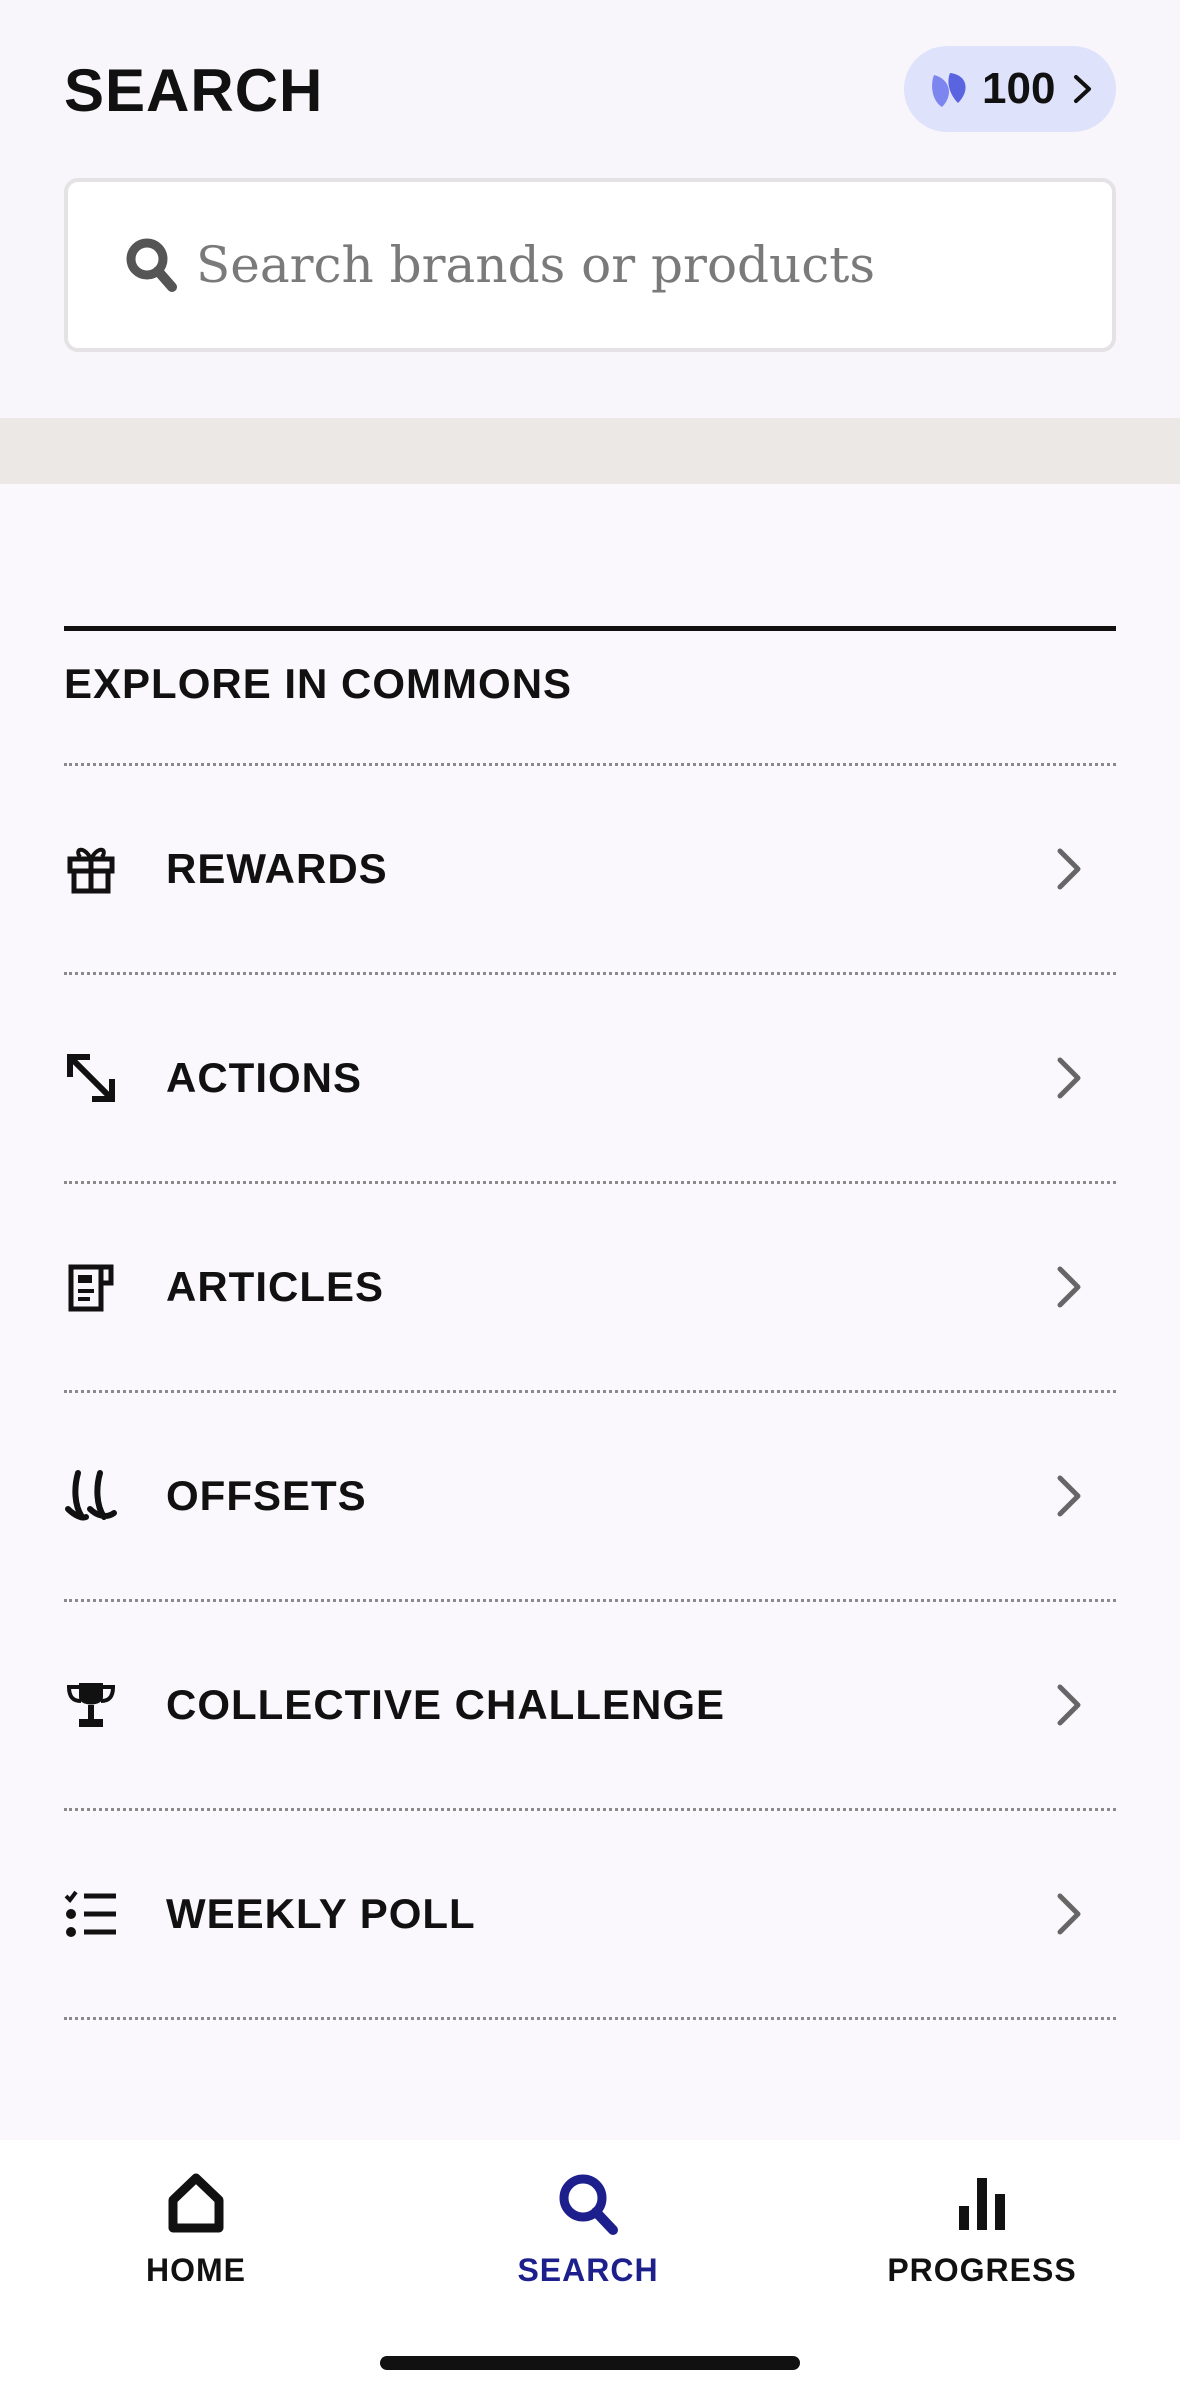 The image size is (1180, 2396). What do you see at coordinates (636, 265) in the screenshot?
I see `search-input` at bounding box center [636, 265].